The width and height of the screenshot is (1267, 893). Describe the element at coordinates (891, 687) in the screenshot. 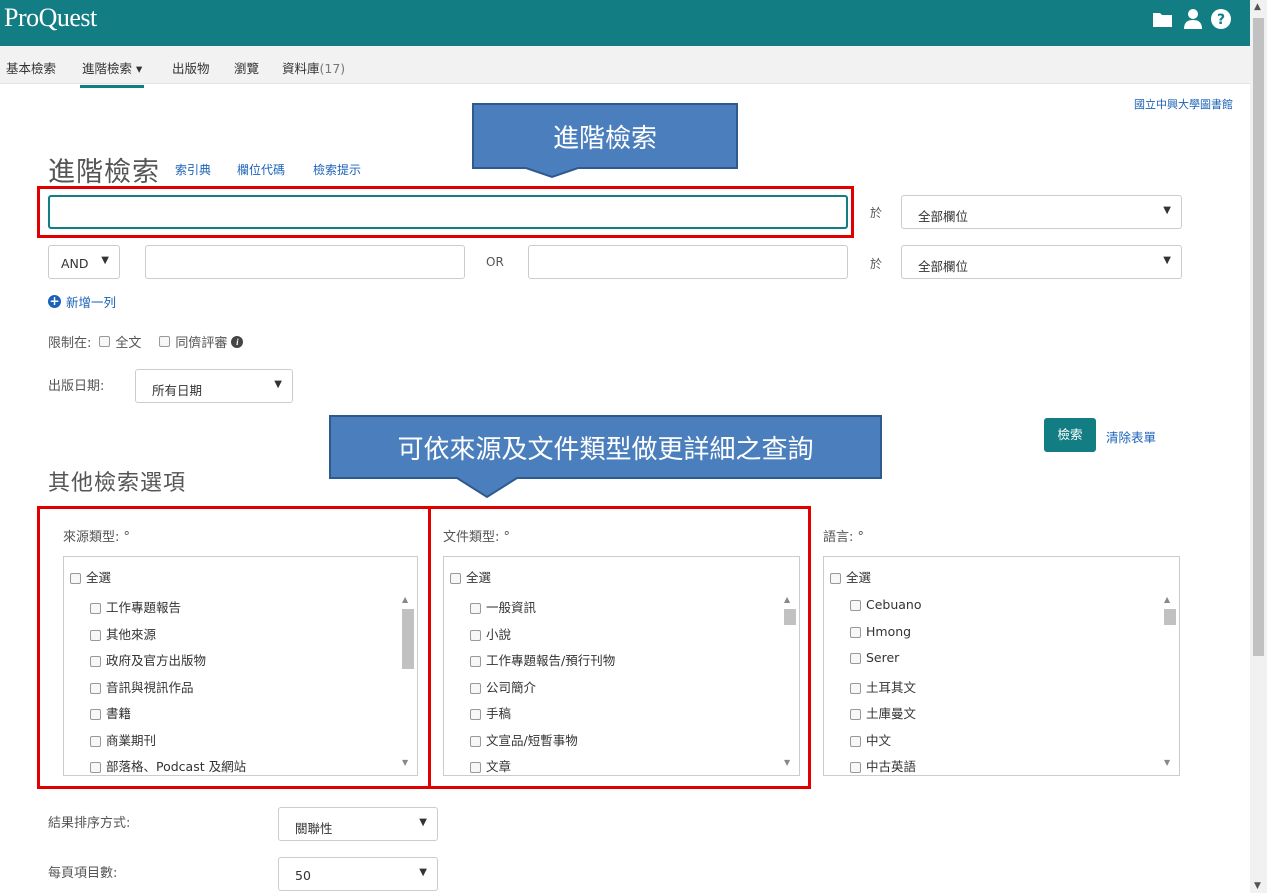

I see `list-item-label: 土耳其文` at that location.